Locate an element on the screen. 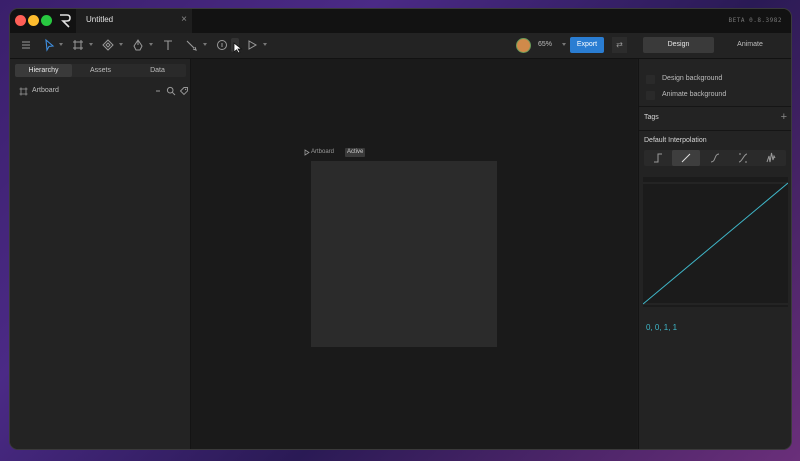 The width and height of the screenshot is (800, 461). linear-interpolation-icon is located at coordinates (686, 158).